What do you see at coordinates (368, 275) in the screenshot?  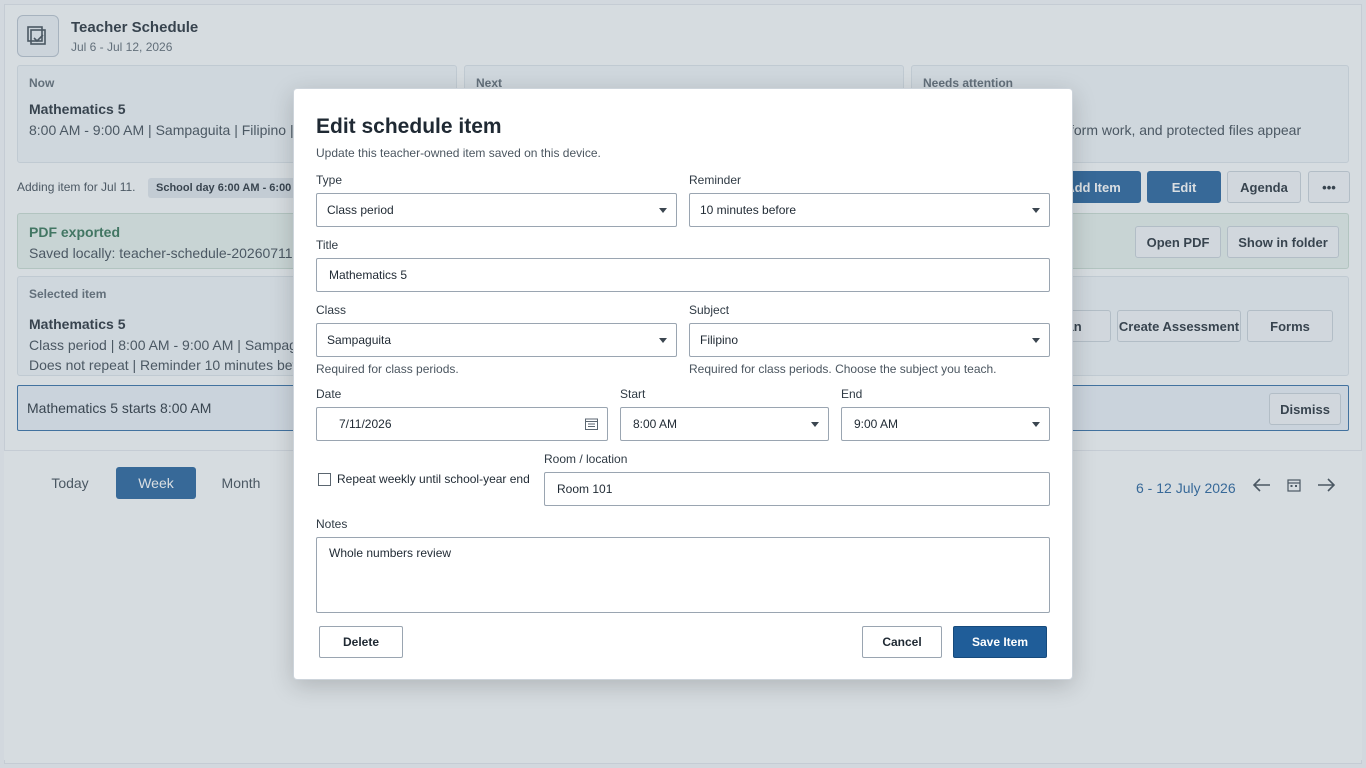 I see `title-value: Mathematics 5` at bounding box center [368, 275].